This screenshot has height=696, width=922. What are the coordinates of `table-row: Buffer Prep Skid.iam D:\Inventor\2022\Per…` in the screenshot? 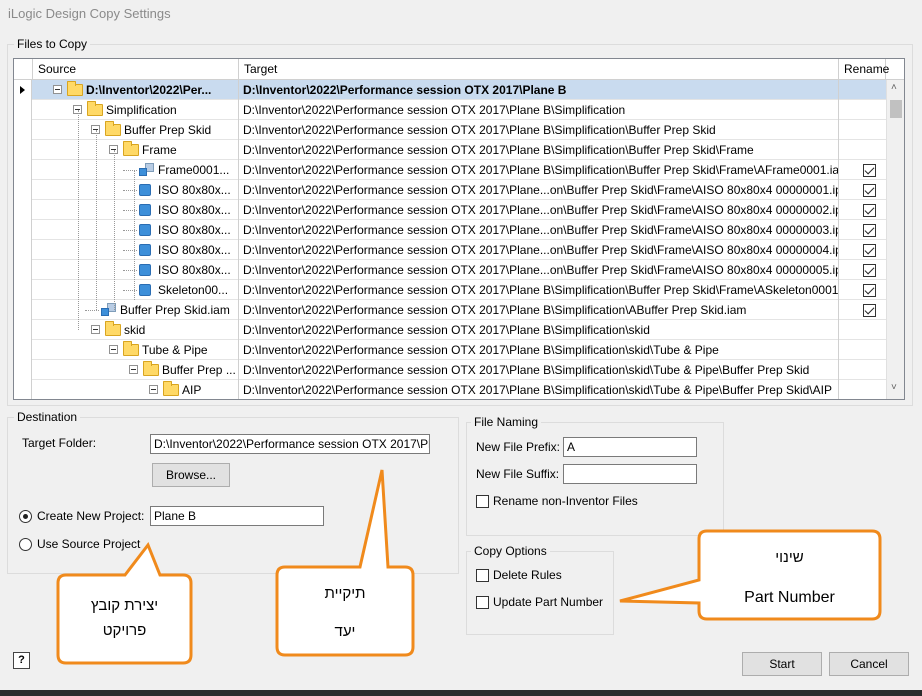 It's located at (450, 310).